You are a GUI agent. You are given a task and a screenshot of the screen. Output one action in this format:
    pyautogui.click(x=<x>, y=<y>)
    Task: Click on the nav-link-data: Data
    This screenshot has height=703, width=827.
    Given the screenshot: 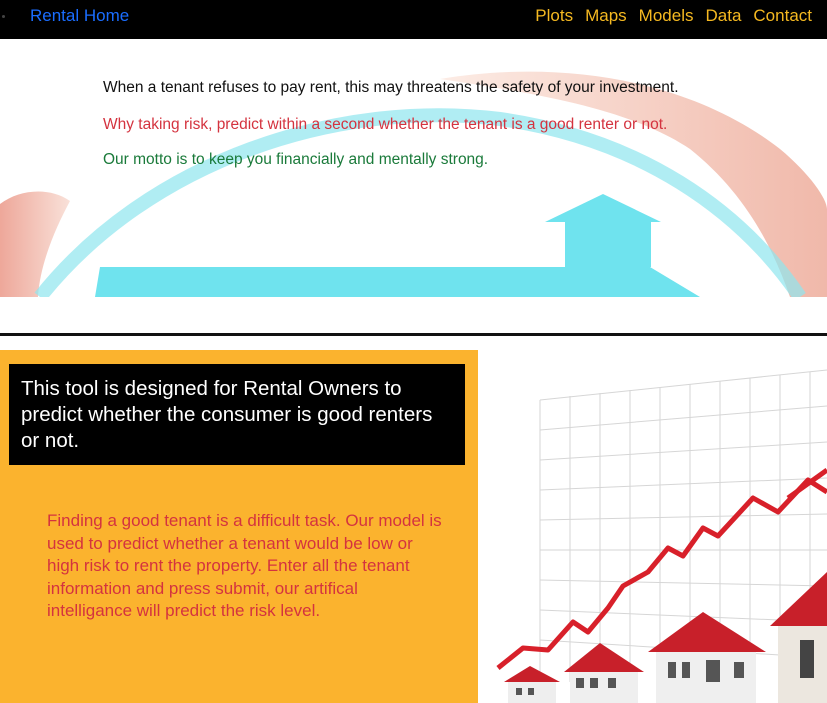 What is the action you would take?
    pyautogui.click(x=723, y=16)
    